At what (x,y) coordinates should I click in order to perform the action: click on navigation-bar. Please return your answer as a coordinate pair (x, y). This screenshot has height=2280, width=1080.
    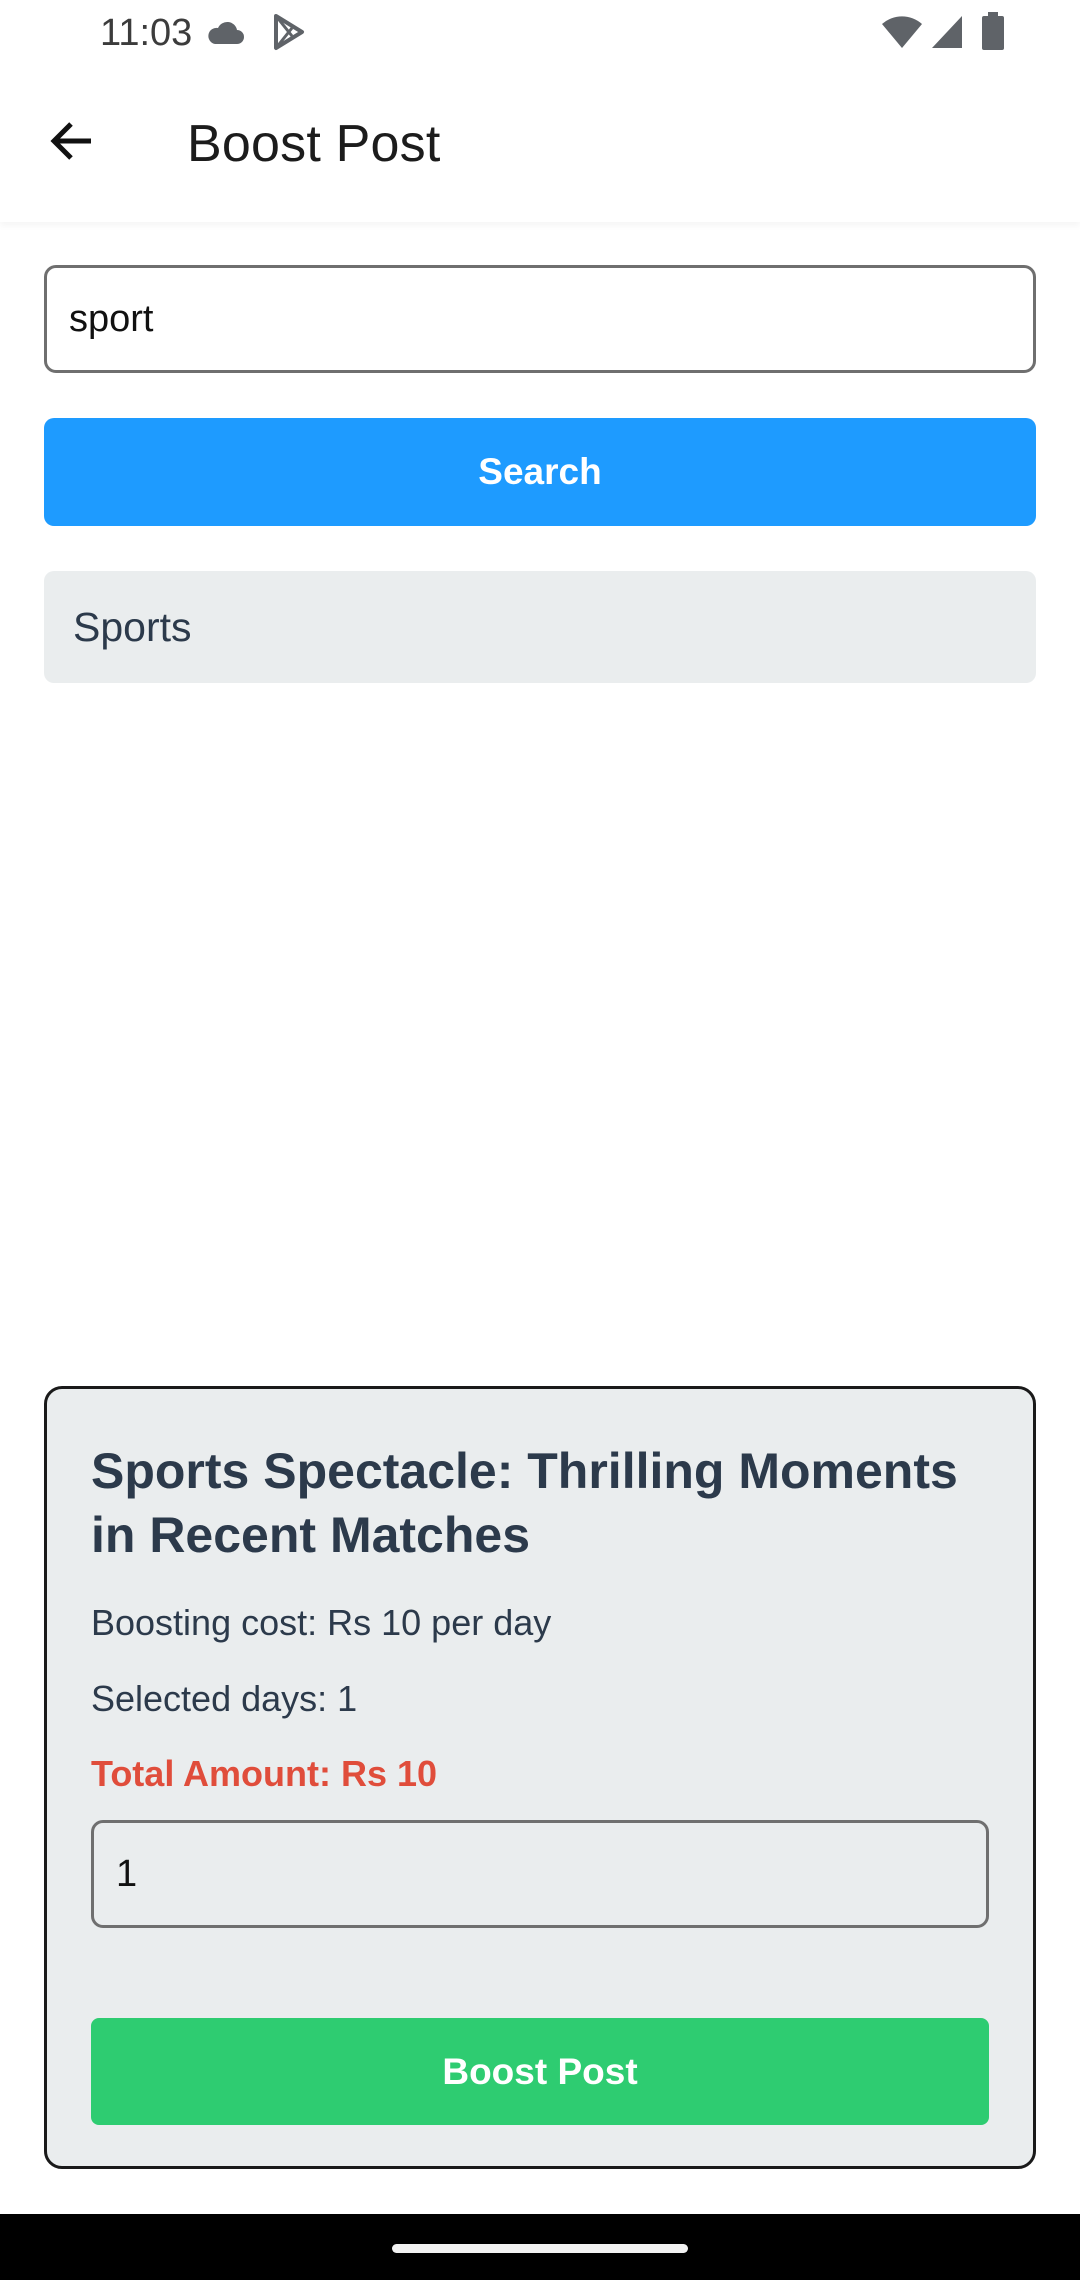
    Looking at the image, I should click on (540, 2247).